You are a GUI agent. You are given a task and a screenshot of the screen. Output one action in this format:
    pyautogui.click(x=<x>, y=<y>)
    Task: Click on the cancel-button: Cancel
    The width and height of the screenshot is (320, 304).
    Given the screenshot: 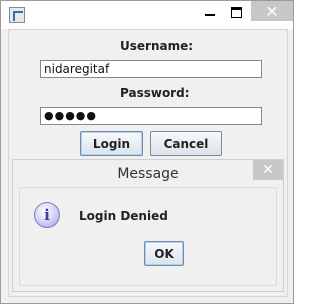 What is the action you would take?
    pyautogui.click(x=186, y=143)
    